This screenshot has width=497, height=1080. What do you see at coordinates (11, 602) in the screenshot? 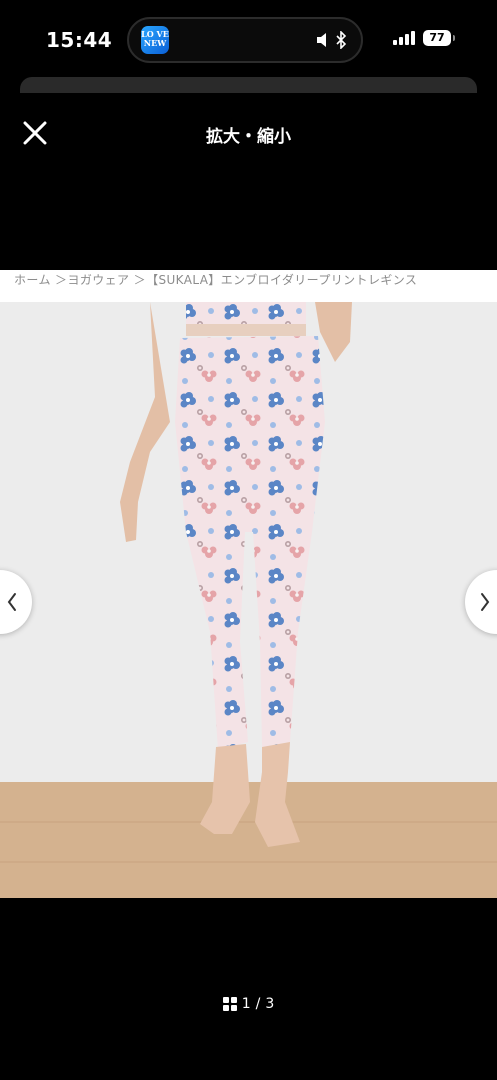
I see `chevron-left-icon` at bounding box center [11, 602].